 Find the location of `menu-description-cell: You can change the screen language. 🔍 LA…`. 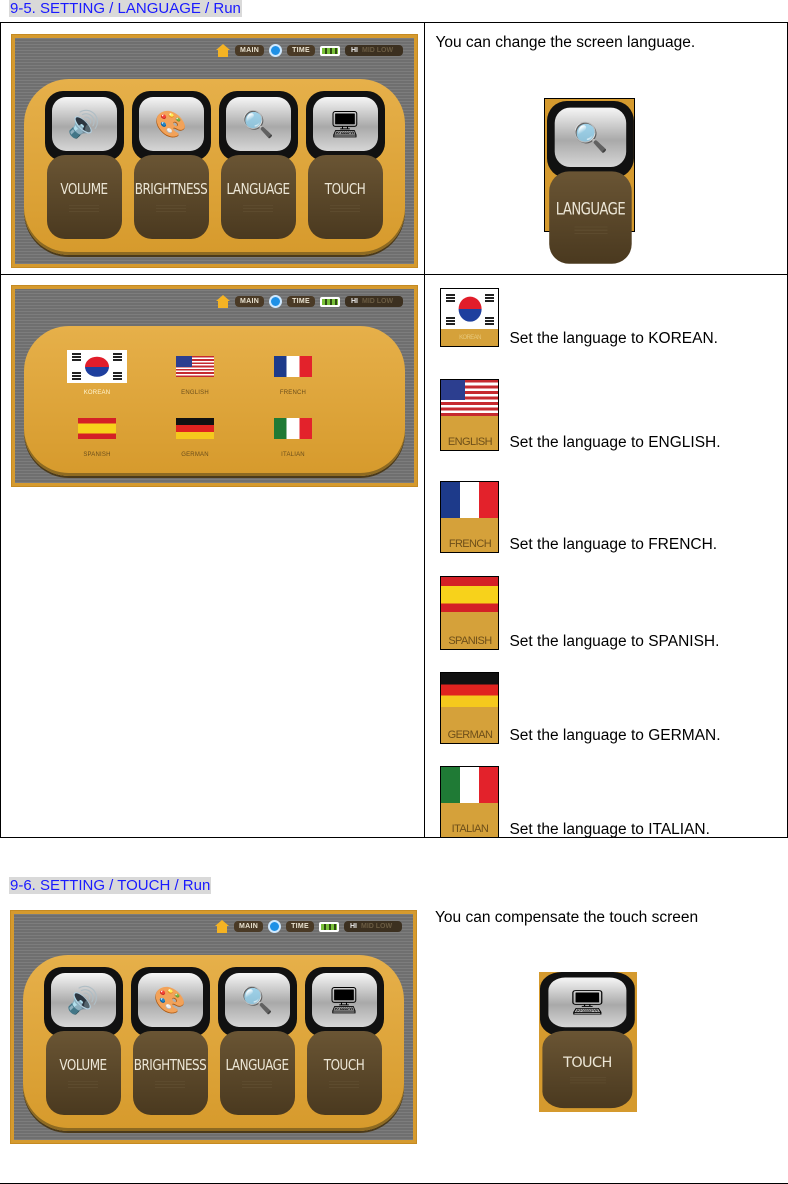

menu-description-cell: You can change the screen language. 🔍 LA… is located at coordinates (606, 148).